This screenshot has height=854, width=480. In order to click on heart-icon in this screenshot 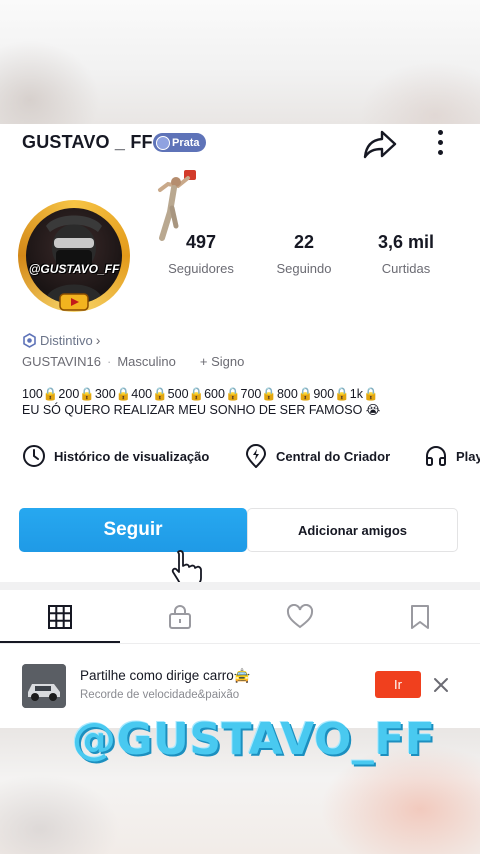, I will do `click(300, 616)`.